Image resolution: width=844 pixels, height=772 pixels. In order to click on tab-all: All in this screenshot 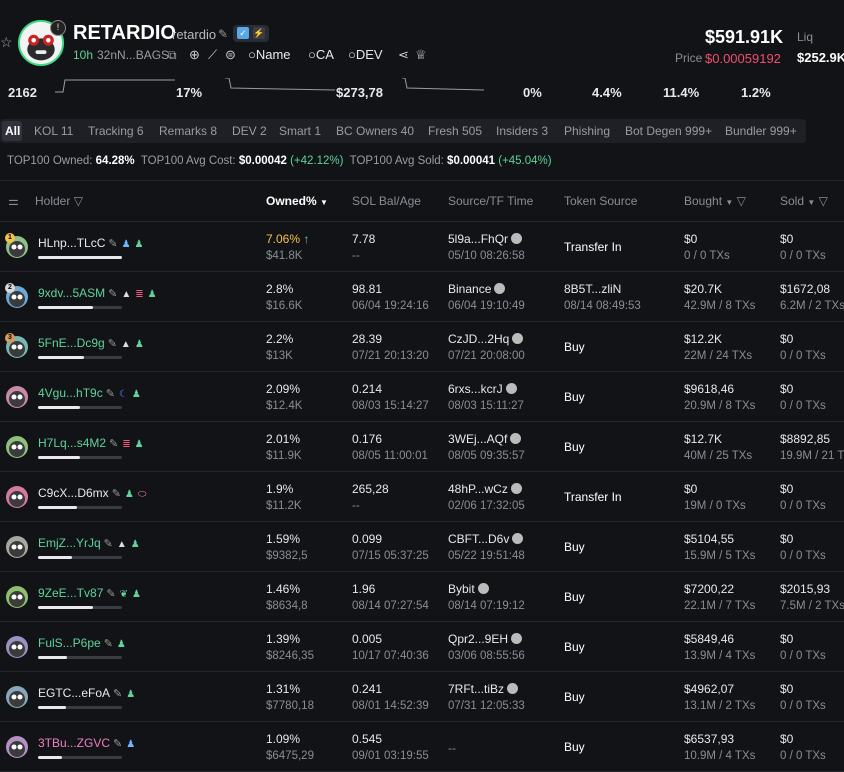, I will do `click(12, 131)`.